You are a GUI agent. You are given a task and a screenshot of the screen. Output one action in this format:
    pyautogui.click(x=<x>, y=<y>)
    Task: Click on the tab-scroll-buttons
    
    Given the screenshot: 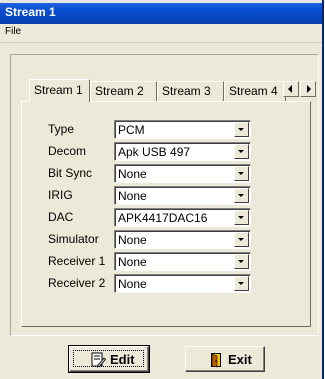 What is the action you would take?
    pyautogui.click(x=300, y=89)
    